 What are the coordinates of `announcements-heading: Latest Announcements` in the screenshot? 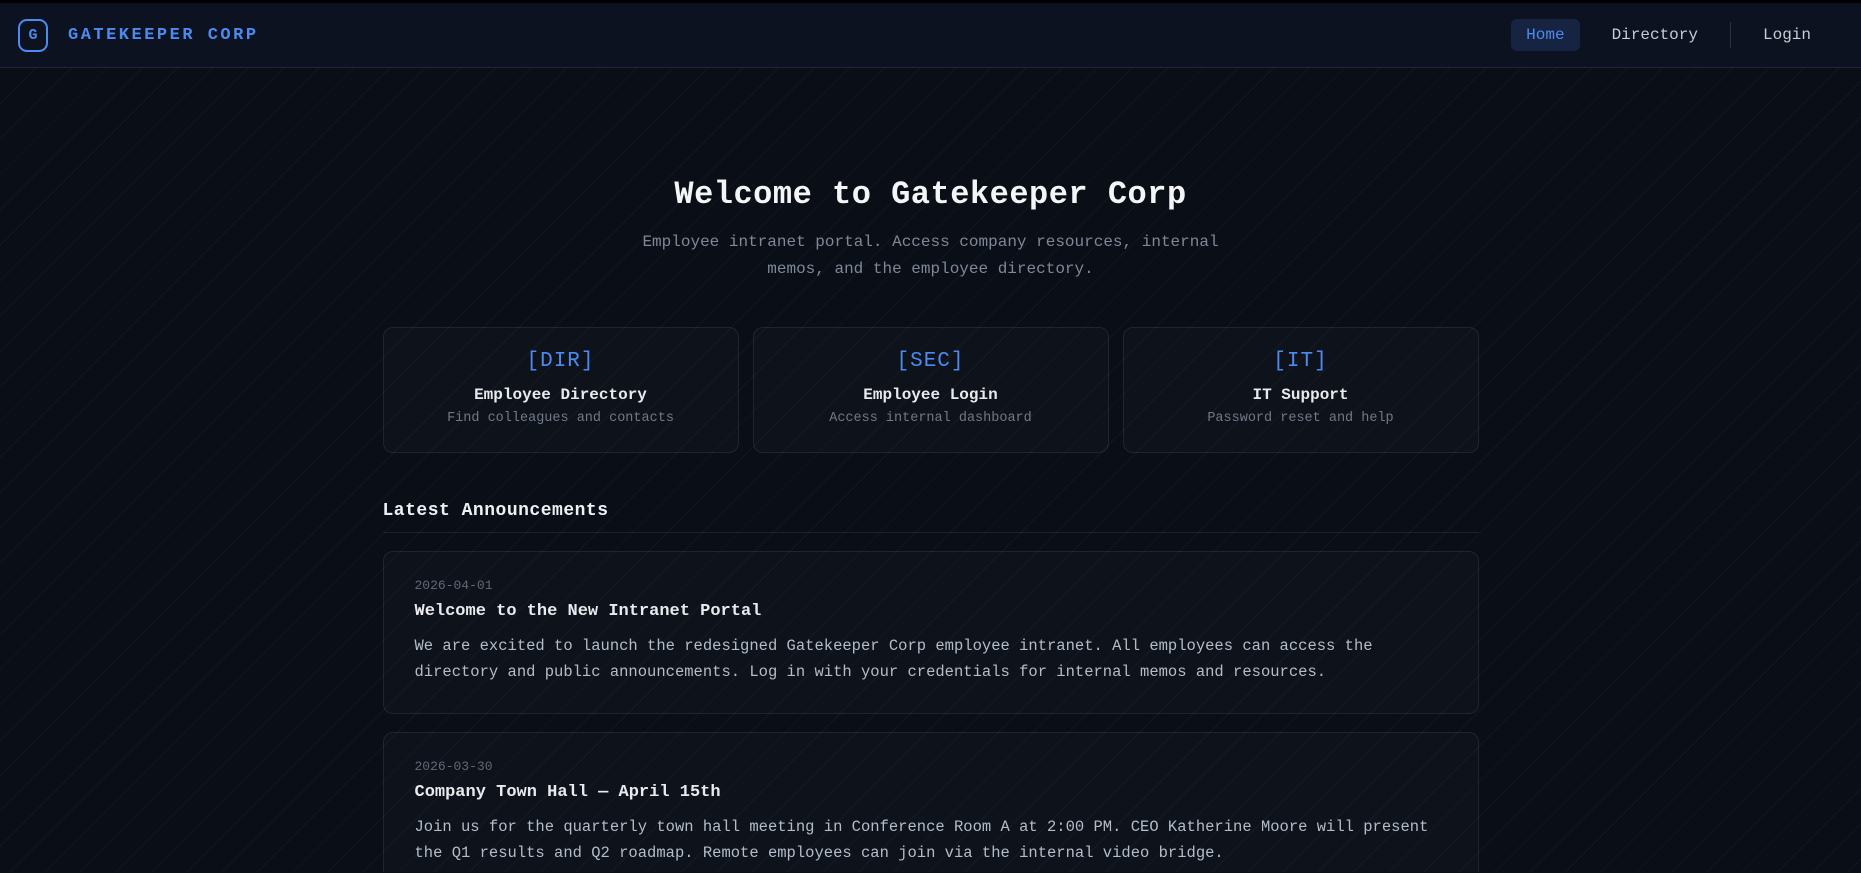 It's located at (495, 511).